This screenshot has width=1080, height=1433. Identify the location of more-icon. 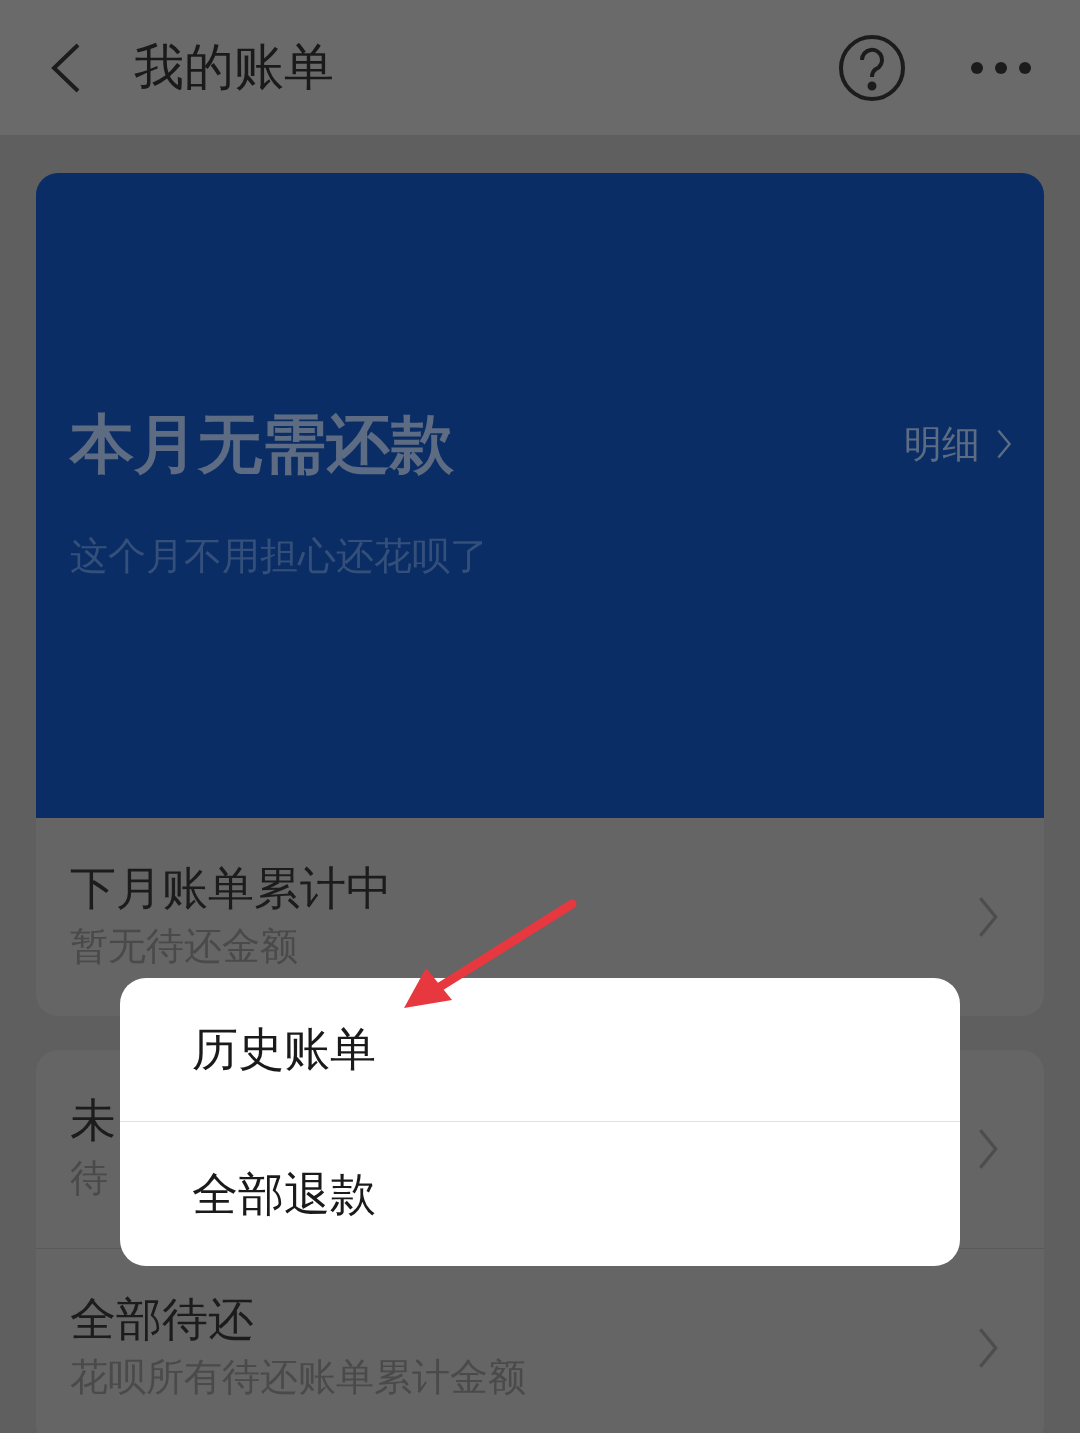
(1001, 67).